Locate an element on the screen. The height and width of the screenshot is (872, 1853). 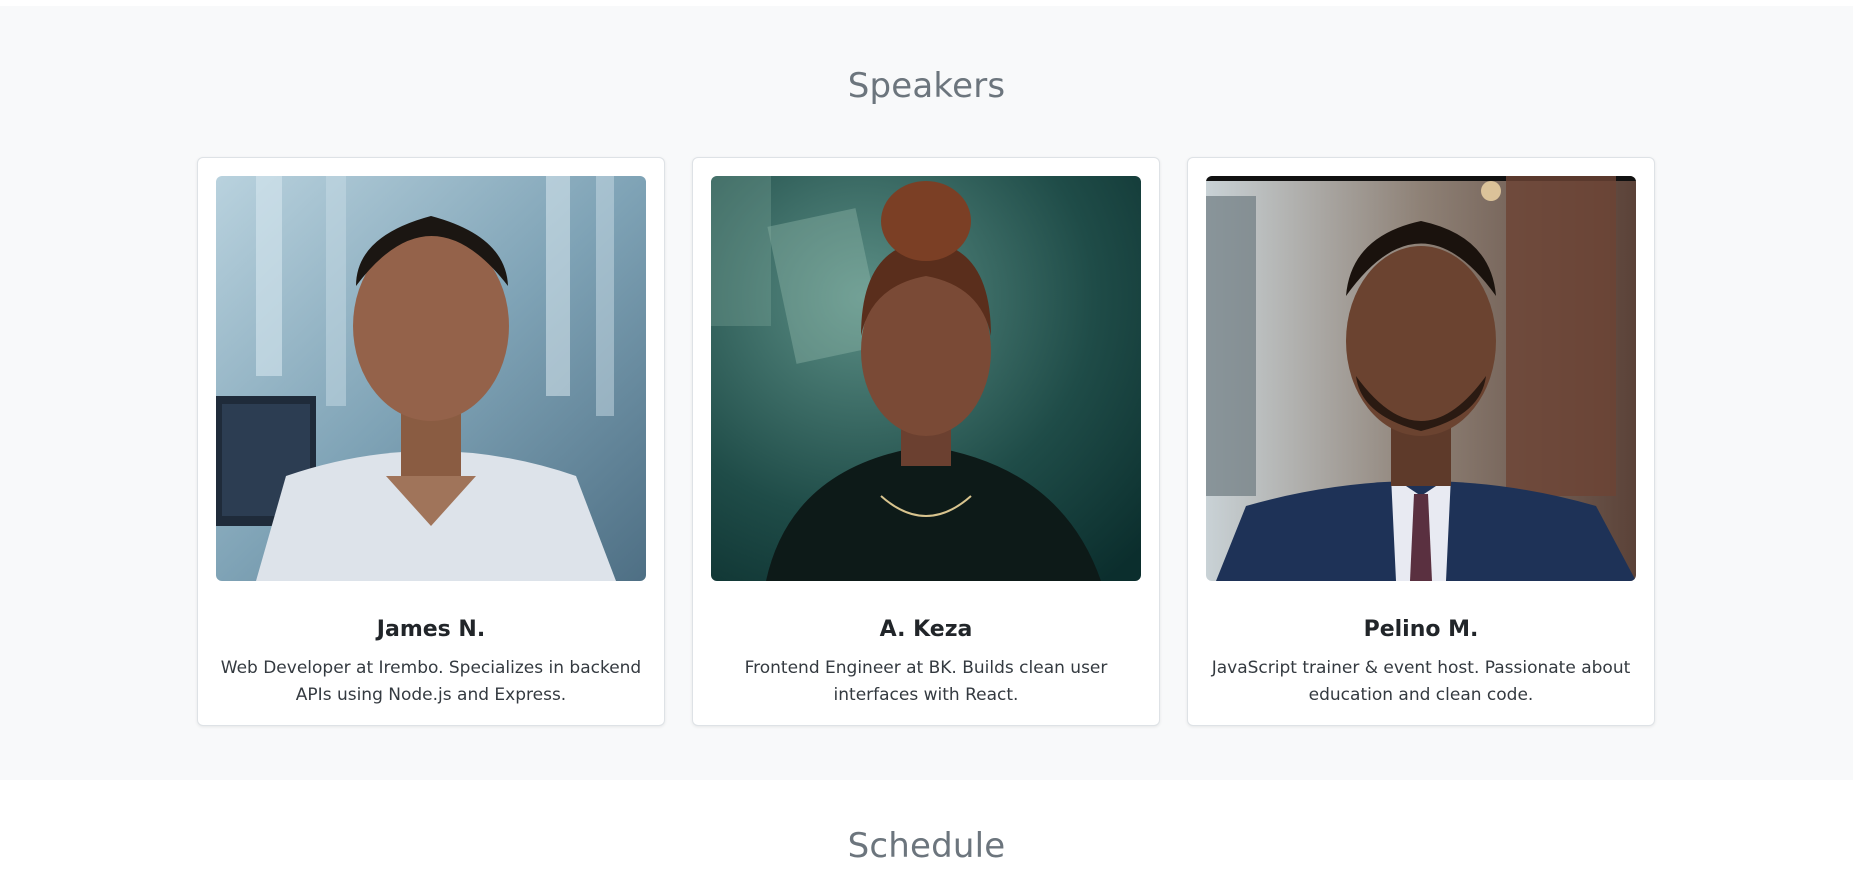
speaker-name: Pelino M. is located at coordinates (1421, 629).